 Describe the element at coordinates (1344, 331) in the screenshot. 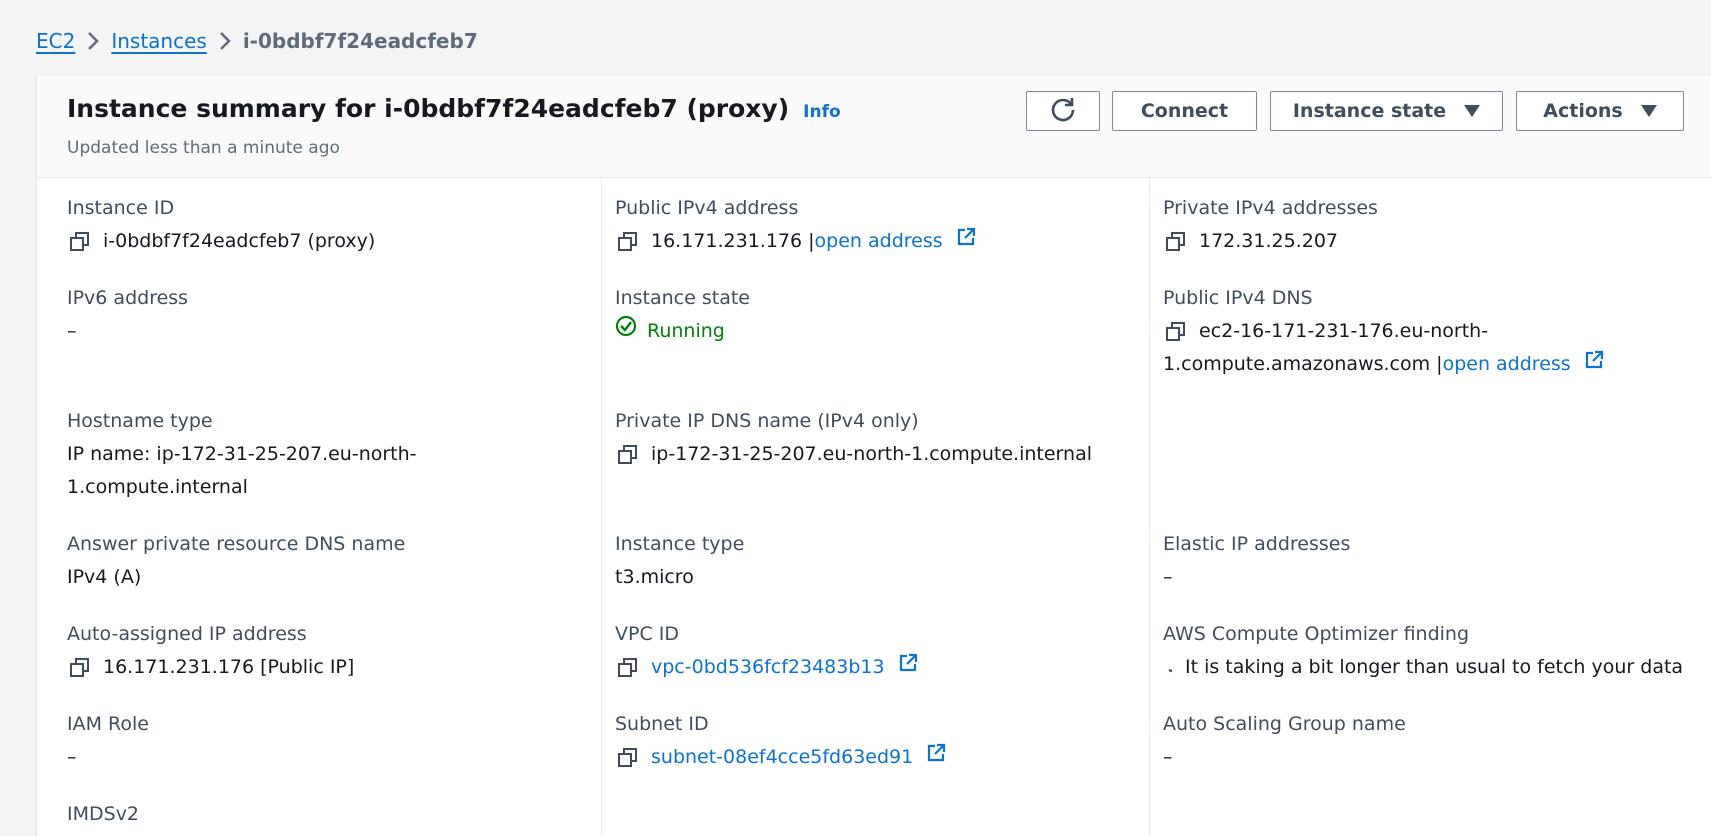

I see `public-dns-line1: ec2-16-171-231-176.eu-north-` at that location.